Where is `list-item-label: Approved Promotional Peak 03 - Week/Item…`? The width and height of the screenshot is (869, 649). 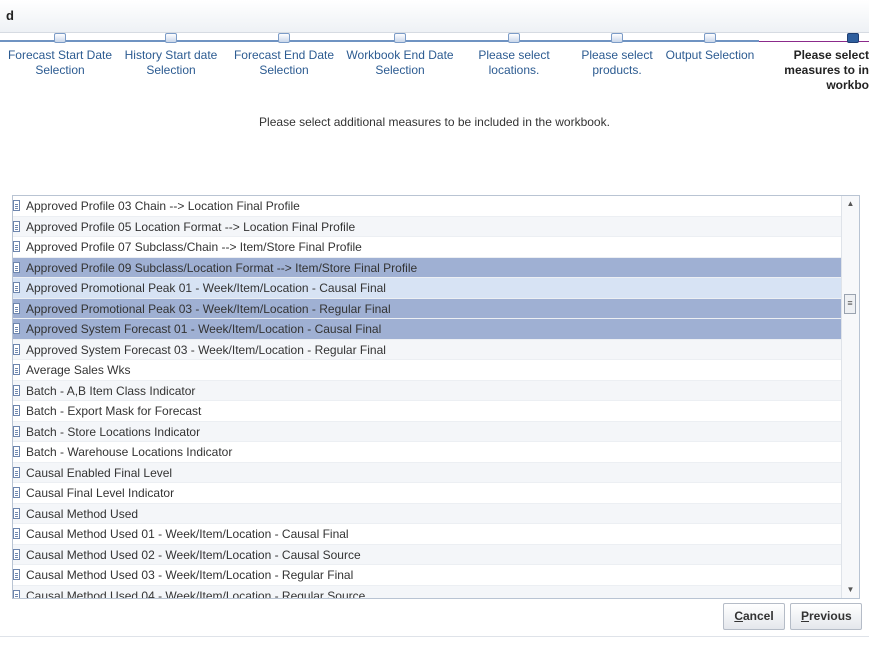
list-item-label: Approved Promotional Peak 03 - Week/Item… is located at coordinates (208, 308).